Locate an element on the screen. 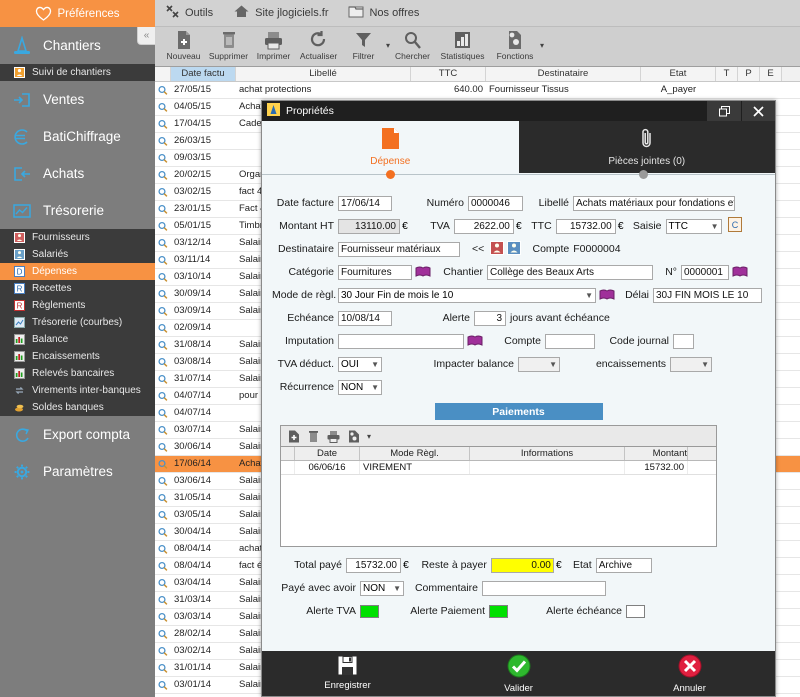 The width and height of the screenshot is (800, 697). annuler-button: Annuler is located at coordinates (689, 674).